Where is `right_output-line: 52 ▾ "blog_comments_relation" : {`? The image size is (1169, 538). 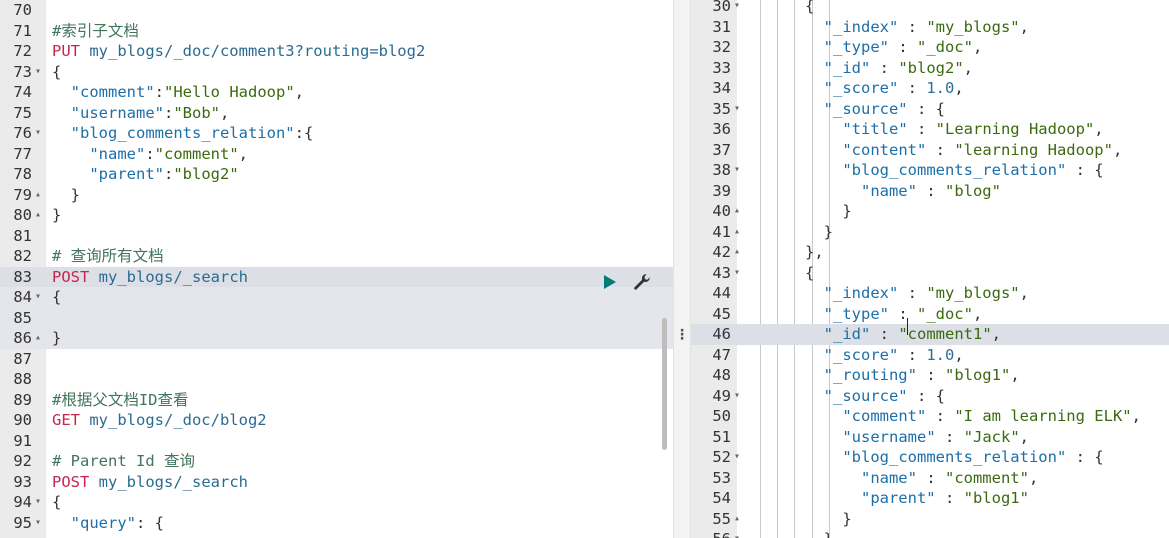
right_output-line: 52 ▾ "blog_comments_relation" : { is located at coordinates (930, 457).